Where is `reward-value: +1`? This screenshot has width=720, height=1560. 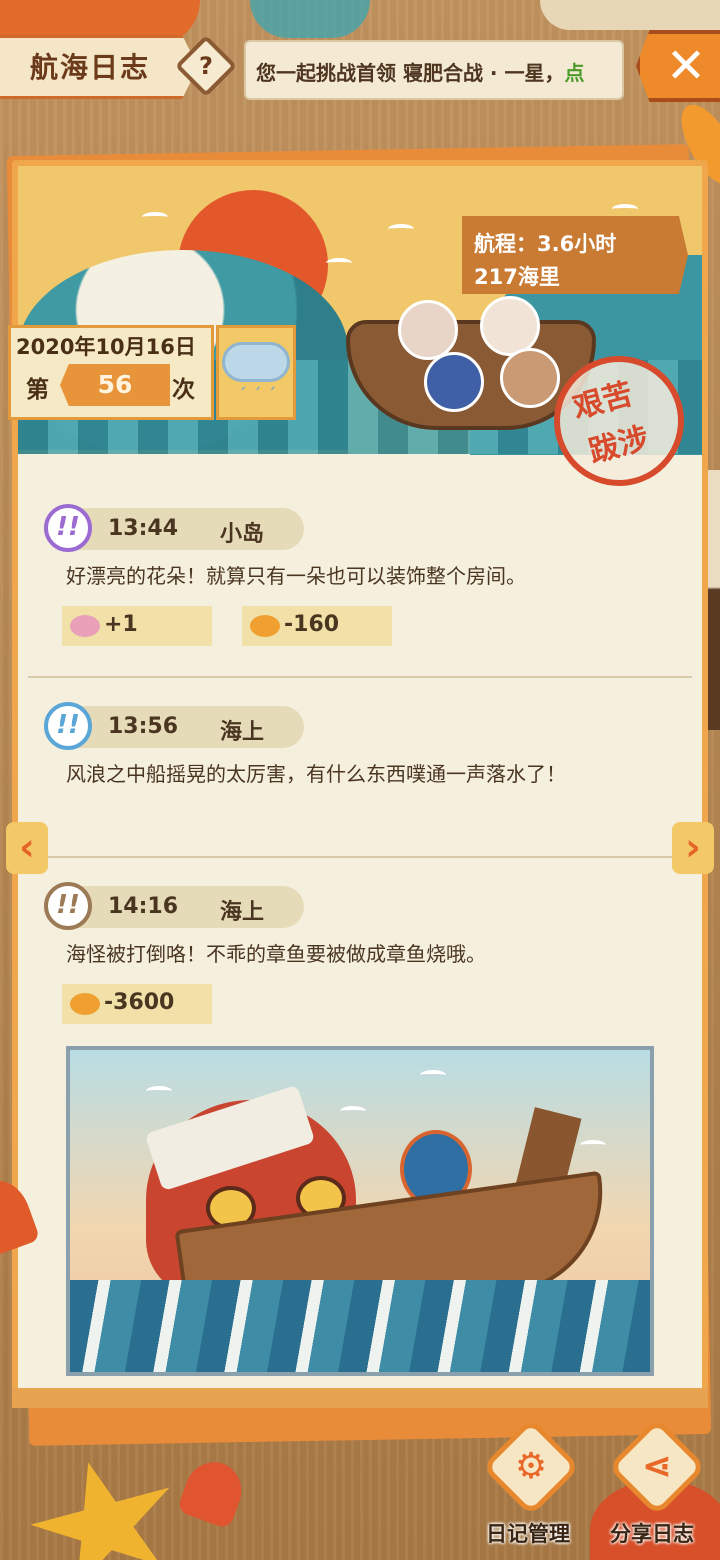
reward-value: +1 is located at coordinates (121, 624).